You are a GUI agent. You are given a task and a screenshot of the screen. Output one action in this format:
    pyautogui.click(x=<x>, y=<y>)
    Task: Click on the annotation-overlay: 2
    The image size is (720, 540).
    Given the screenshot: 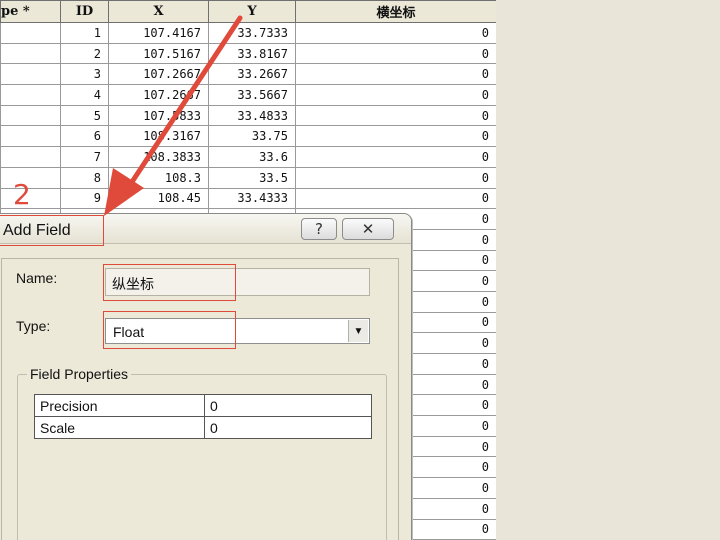 What is the action you would take?
    pyautogui.click(x=128, y=115)
    